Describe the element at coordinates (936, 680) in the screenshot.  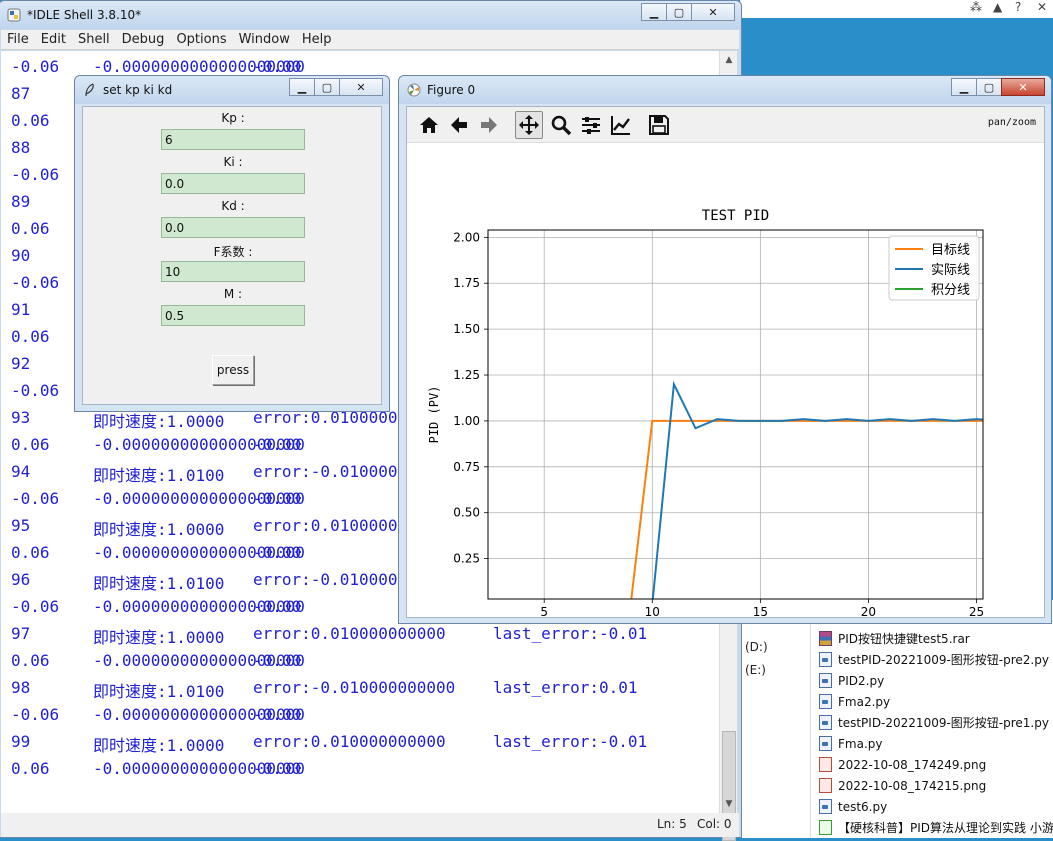
I see `file-item: PID2.py` at that location.